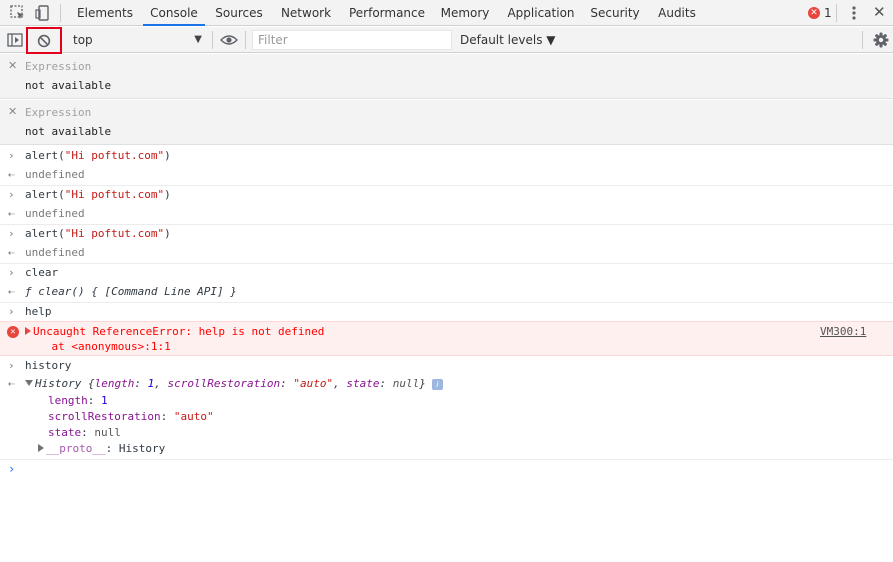 The image size is (893, 562). What do you see at coordinates (446, 449) in the screenshot?
I see `object-property-proto: __proto__: History` at bounding box center [446, 449].